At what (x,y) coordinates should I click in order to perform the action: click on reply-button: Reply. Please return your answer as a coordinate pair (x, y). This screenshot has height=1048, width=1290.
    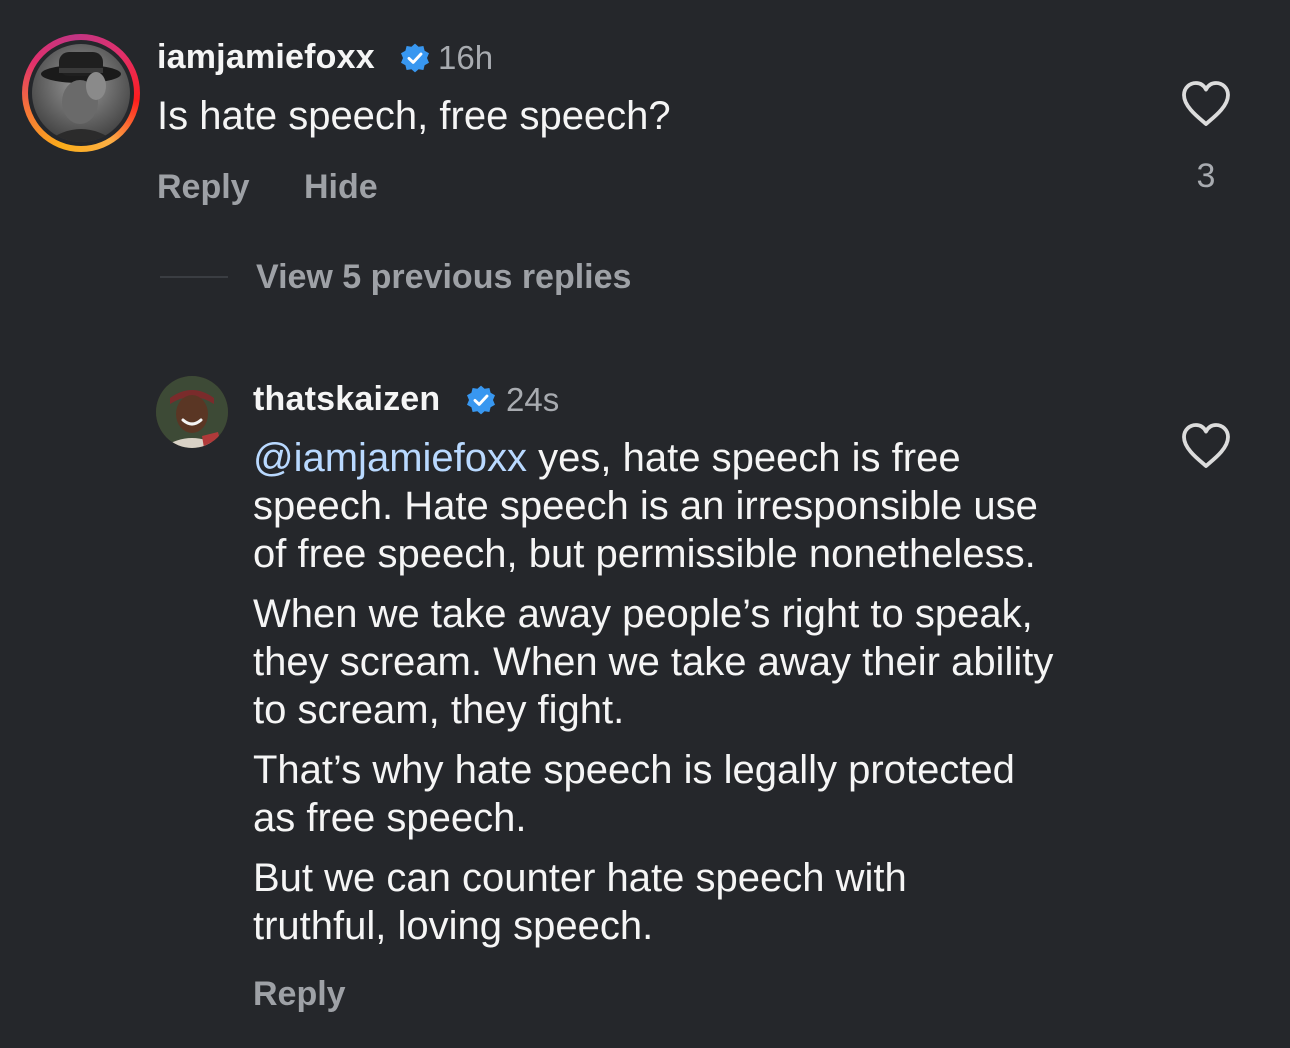
    Looking at the image, I should click on (203, 187).